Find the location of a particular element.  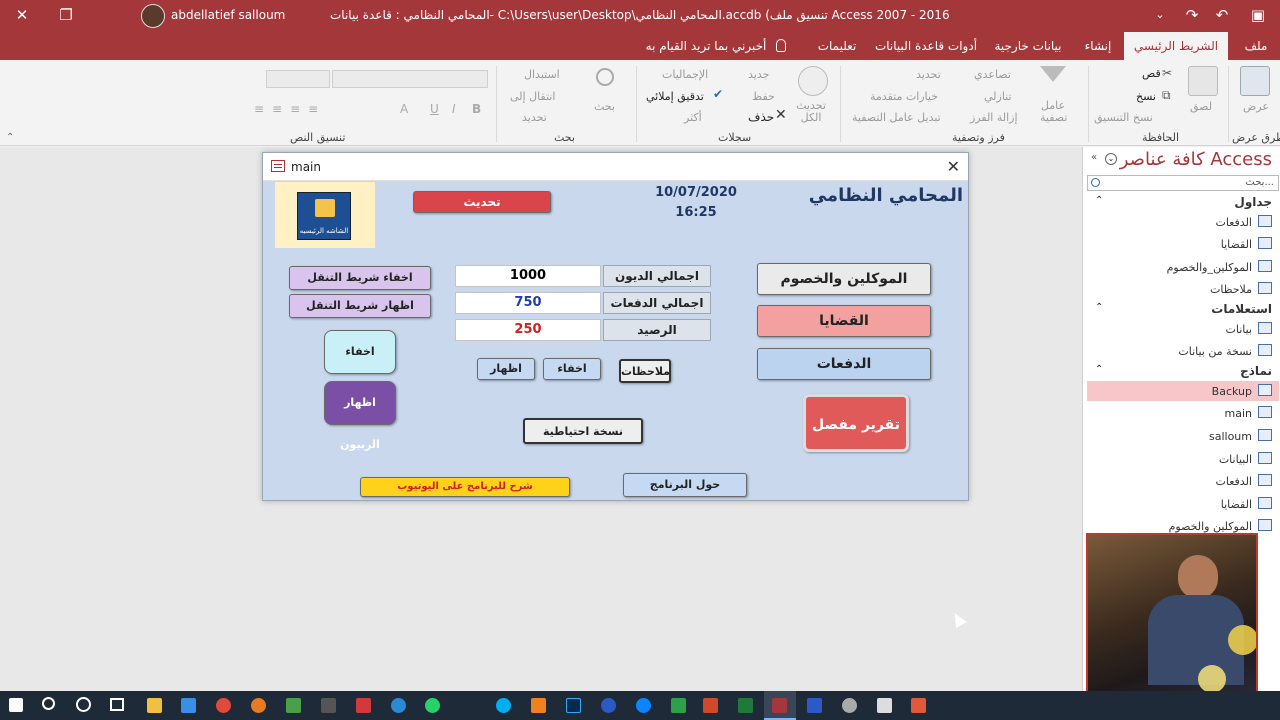

cases-button: القضايا is located at coordinates (844, 321).